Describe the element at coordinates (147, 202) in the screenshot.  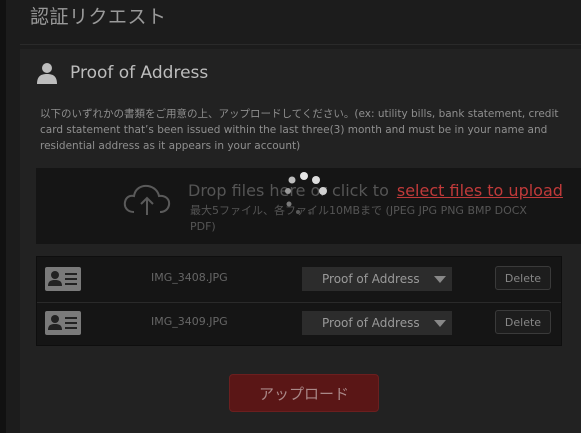
I see `cloud-upload-icon` at that location.